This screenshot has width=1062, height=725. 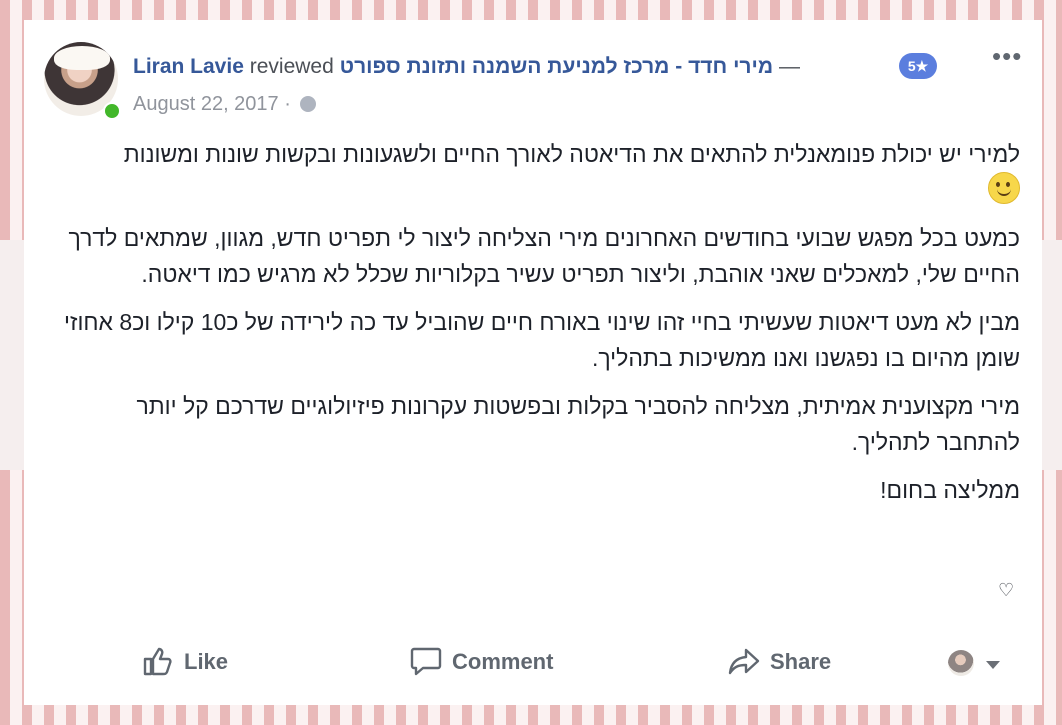 What do you see at coordinates (188, 66) in the screenshot?
I see `author-name-link: Liran Lavie` at bounding box center [188, 66].